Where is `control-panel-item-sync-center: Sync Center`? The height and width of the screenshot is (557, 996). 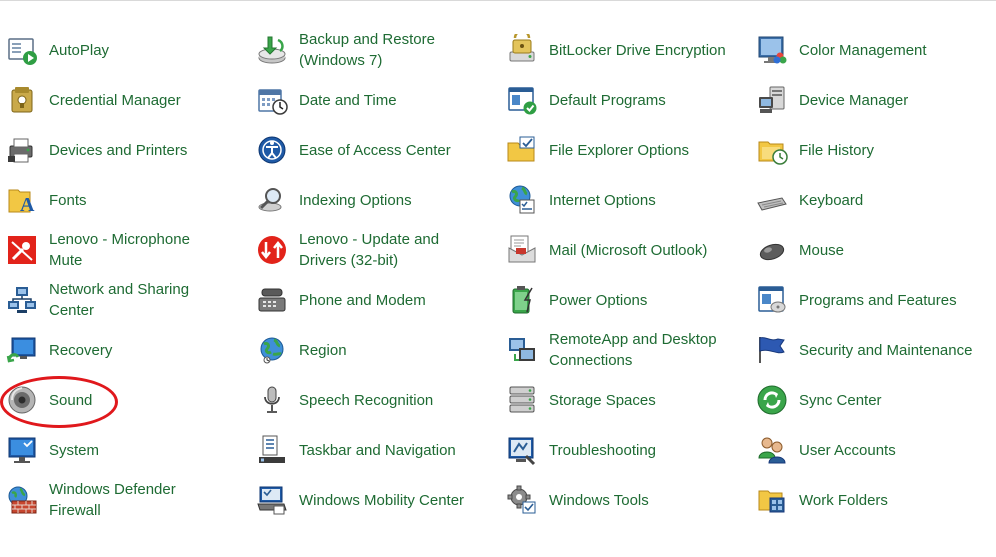
control-panel-item-sync-center: Sync Center is located at coordinates (873, 400).